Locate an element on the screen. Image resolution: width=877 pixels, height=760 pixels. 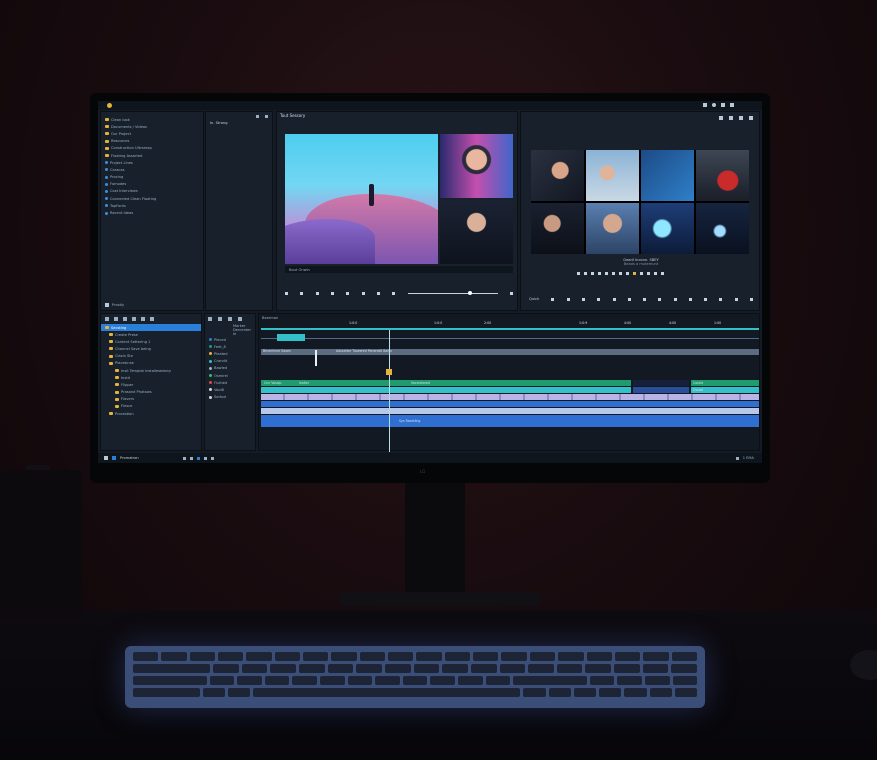
bin-item: Instit is located at coordinates (151, 377).